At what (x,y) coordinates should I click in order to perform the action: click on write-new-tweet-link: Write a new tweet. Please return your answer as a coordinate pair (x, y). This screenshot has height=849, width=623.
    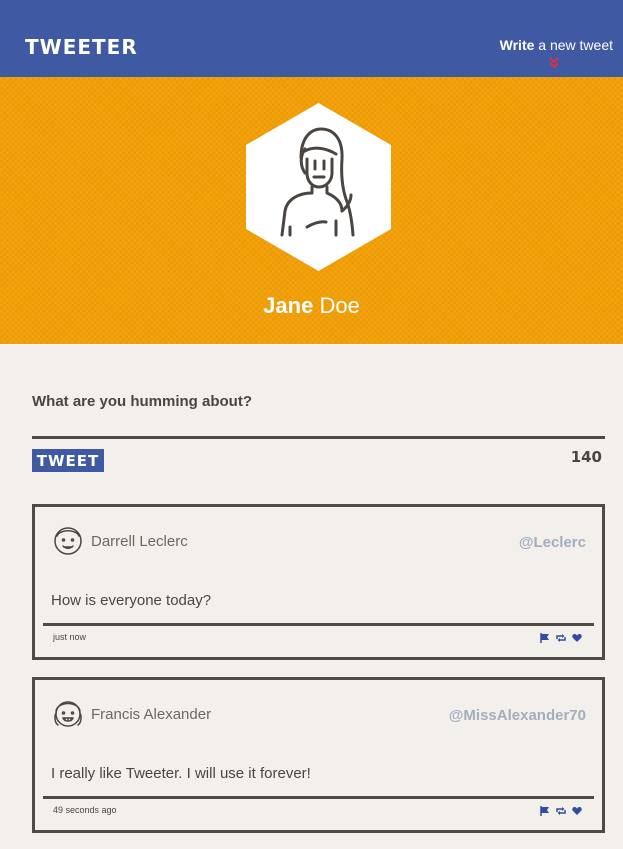
    Looking at the image, I should click on (556, 45).